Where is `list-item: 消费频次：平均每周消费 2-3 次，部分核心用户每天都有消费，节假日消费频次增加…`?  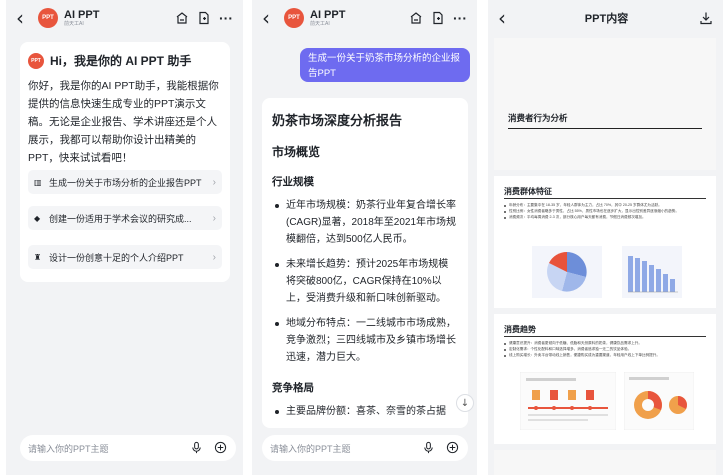
list-item: 消费频次：平均每周消费 2-3 次，部分核心用户每天都有消费，节假日消费频次增加… is located at coordinates (605, 217).